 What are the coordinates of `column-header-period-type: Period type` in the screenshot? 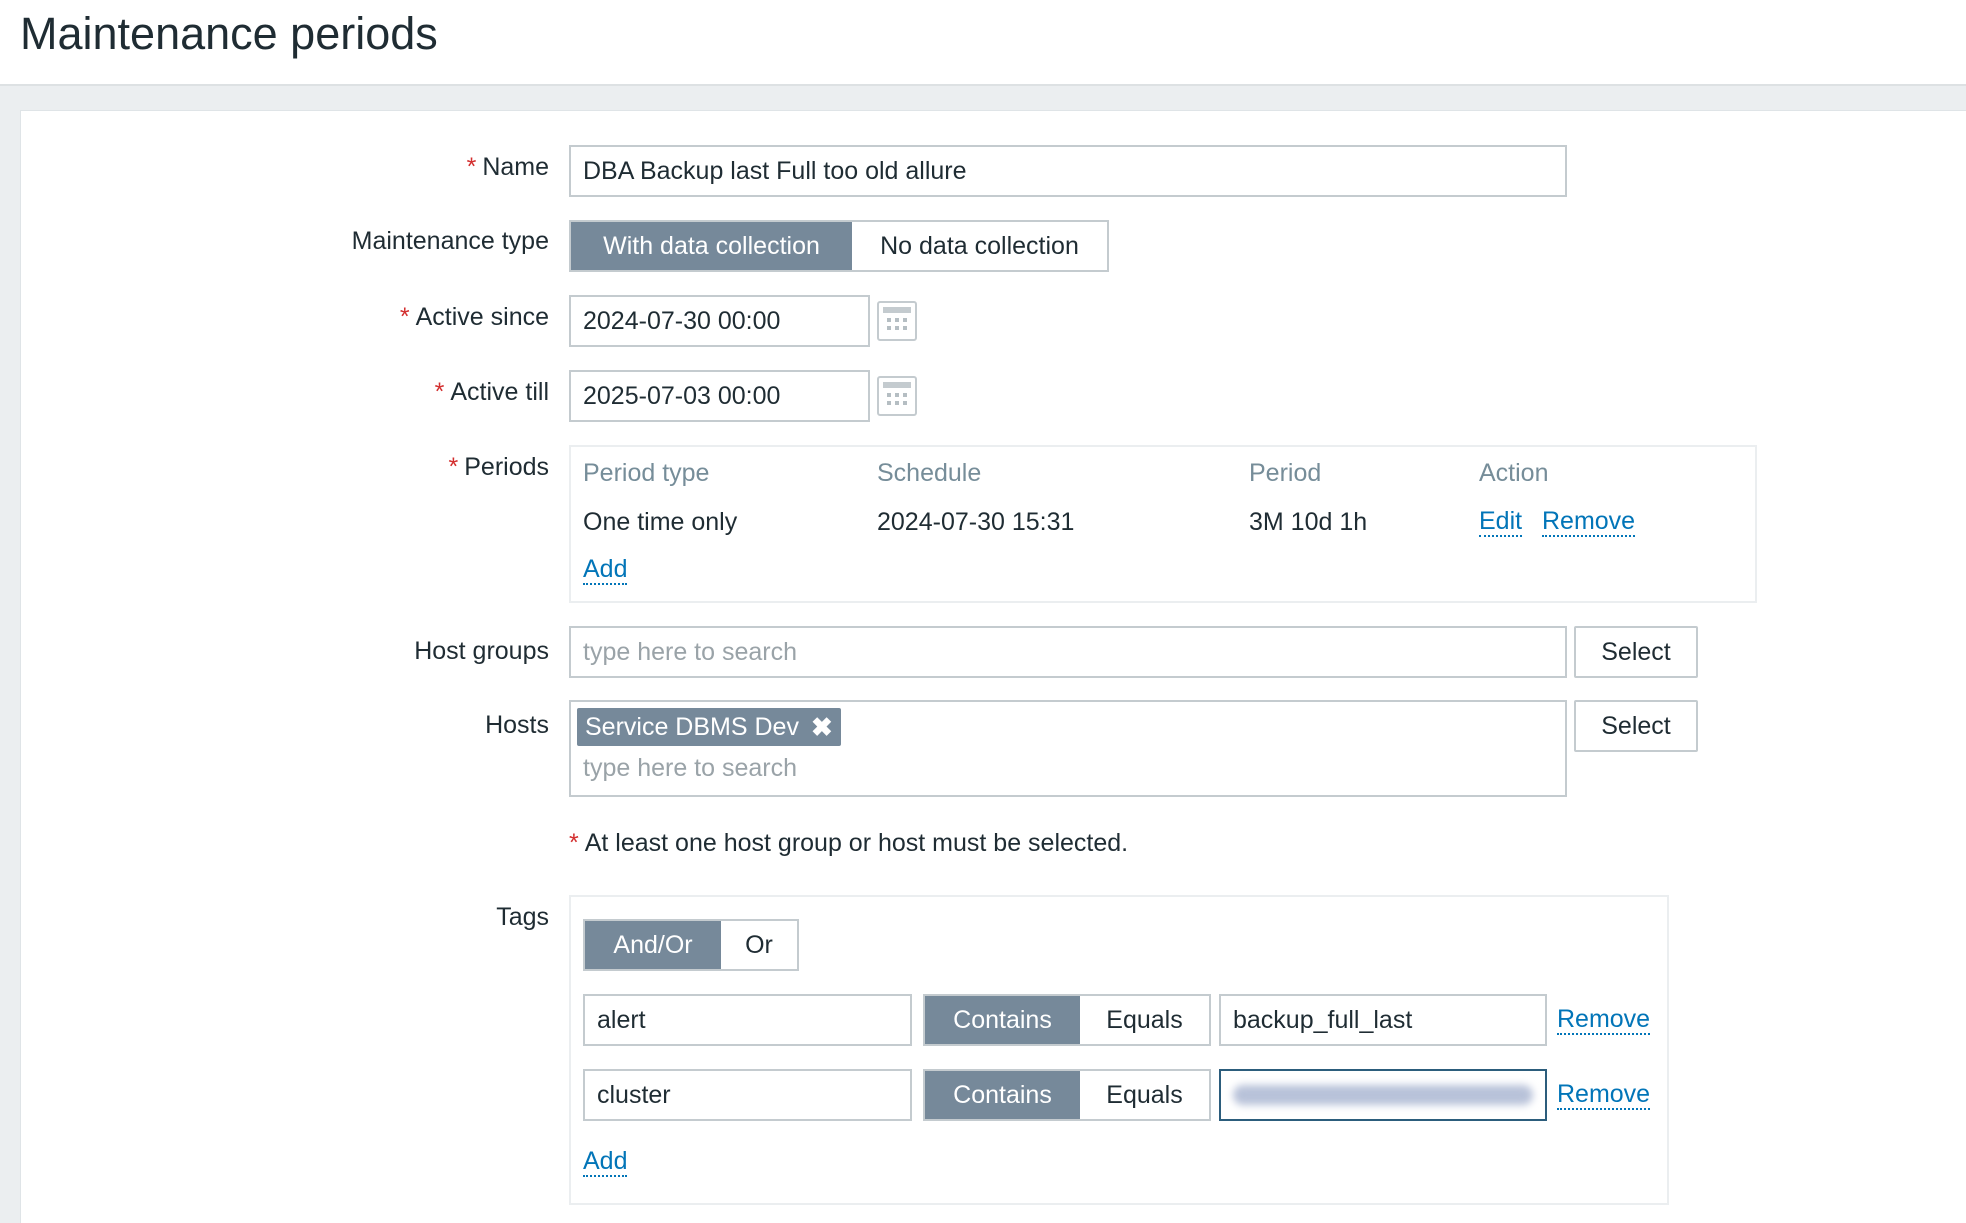 It's located at (646, 473).